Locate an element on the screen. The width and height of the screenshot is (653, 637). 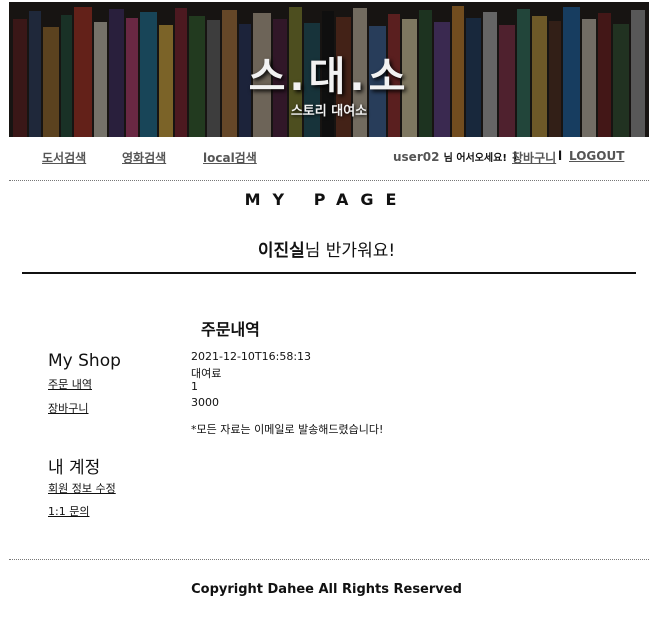
user-status: user02 님 어서오세요! l is located at coordinates (455, 156).